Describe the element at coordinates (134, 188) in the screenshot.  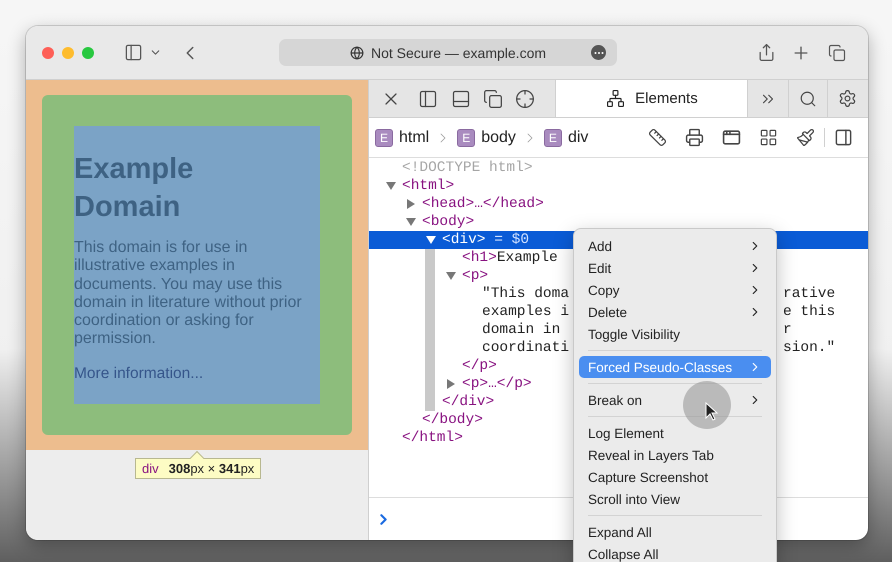
I see `page-heading: Example Domain` at that location.